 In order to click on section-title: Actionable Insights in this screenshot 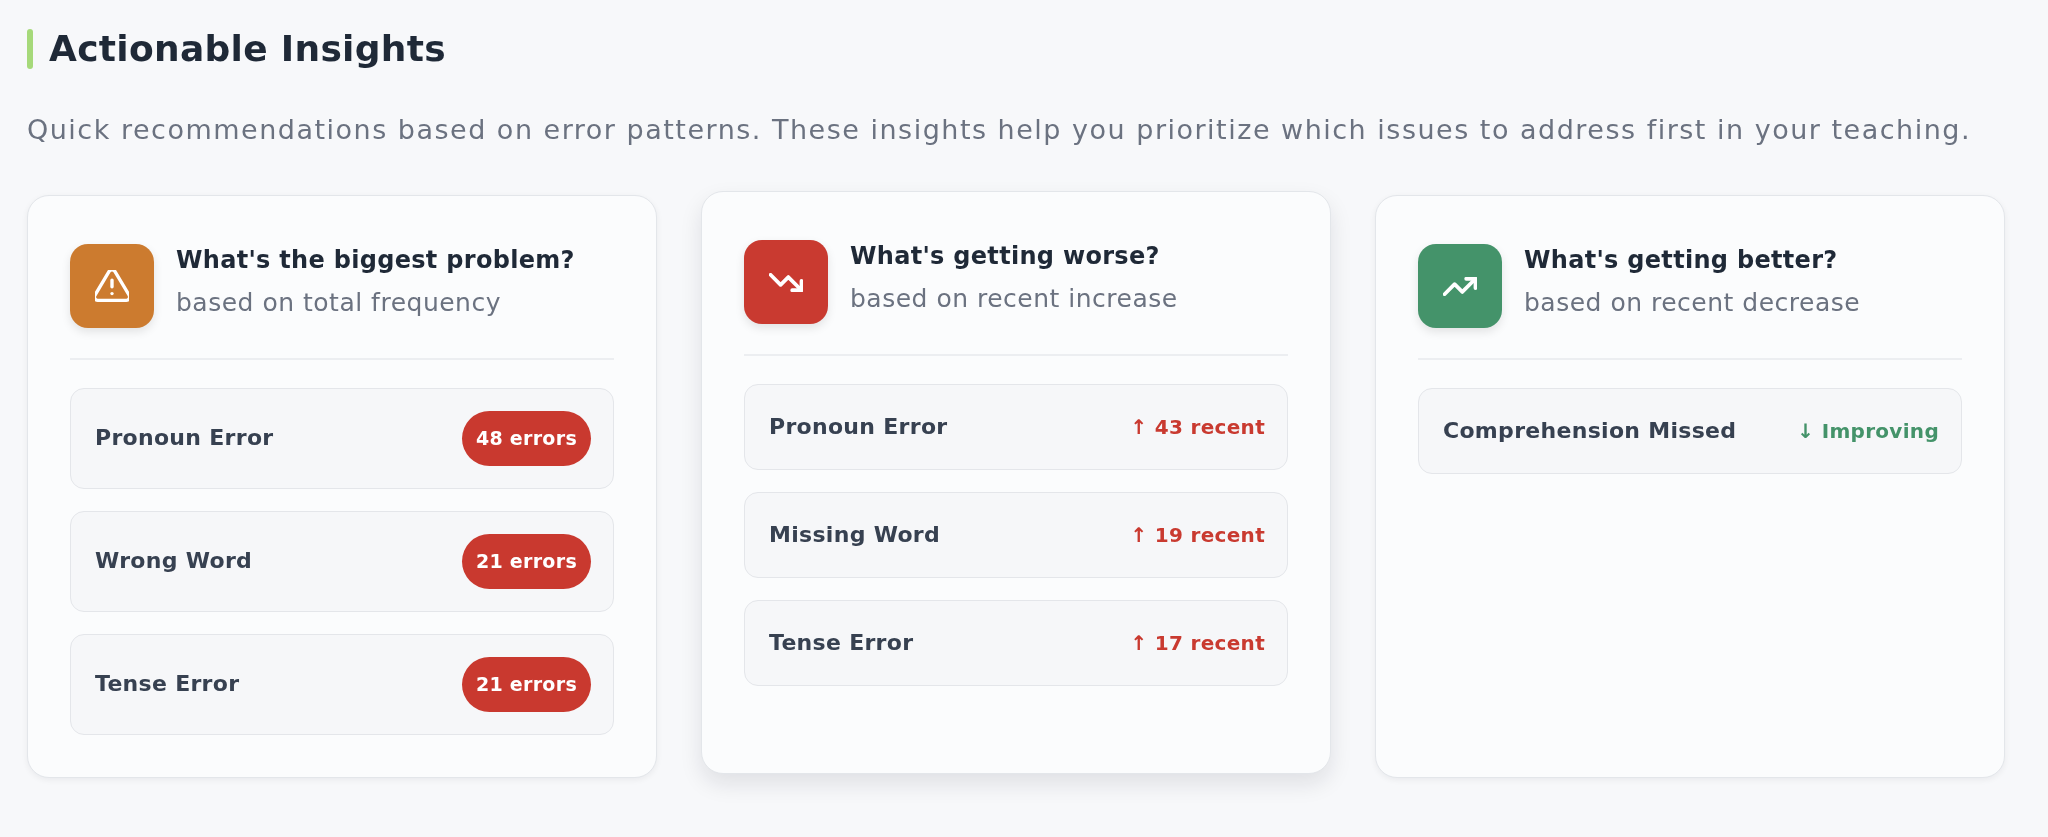, I will do `click(247, 49)`.